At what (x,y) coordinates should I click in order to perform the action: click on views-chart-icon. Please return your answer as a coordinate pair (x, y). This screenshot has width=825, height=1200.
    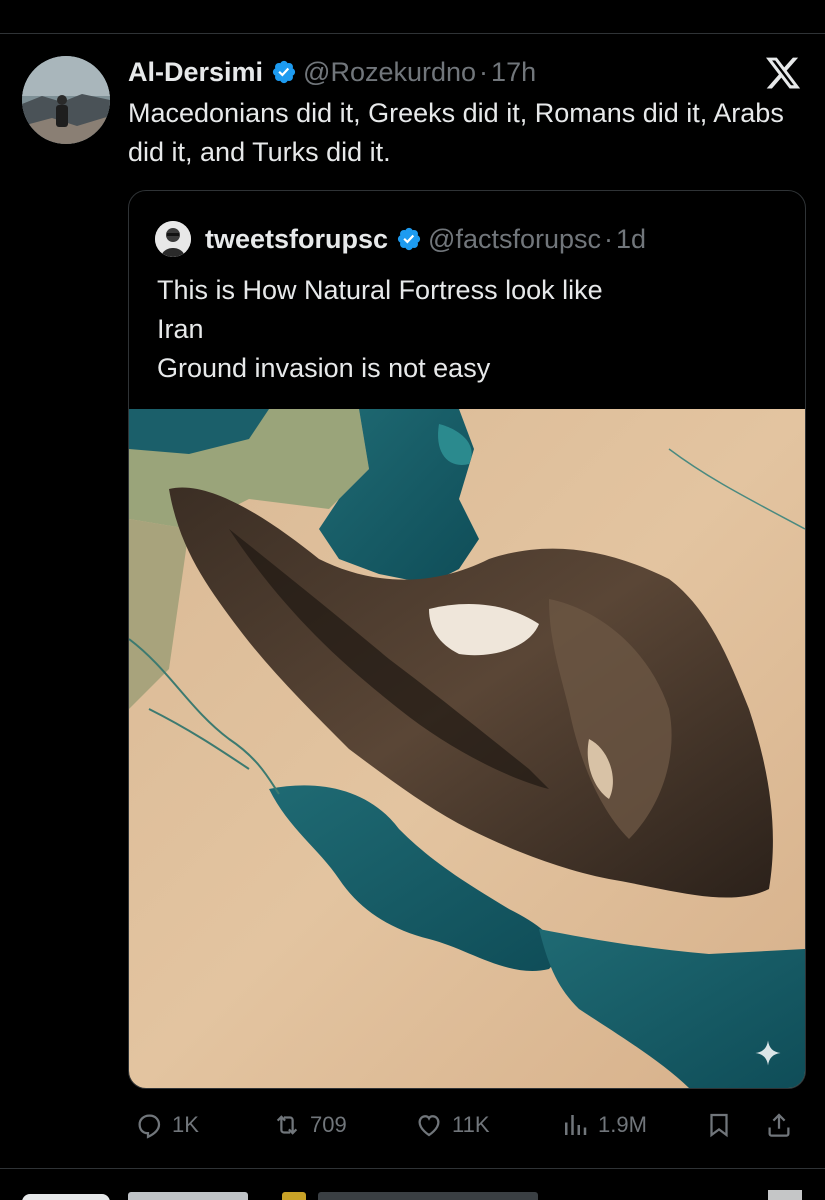
    Looking at the image, I should click on (576, 1125).